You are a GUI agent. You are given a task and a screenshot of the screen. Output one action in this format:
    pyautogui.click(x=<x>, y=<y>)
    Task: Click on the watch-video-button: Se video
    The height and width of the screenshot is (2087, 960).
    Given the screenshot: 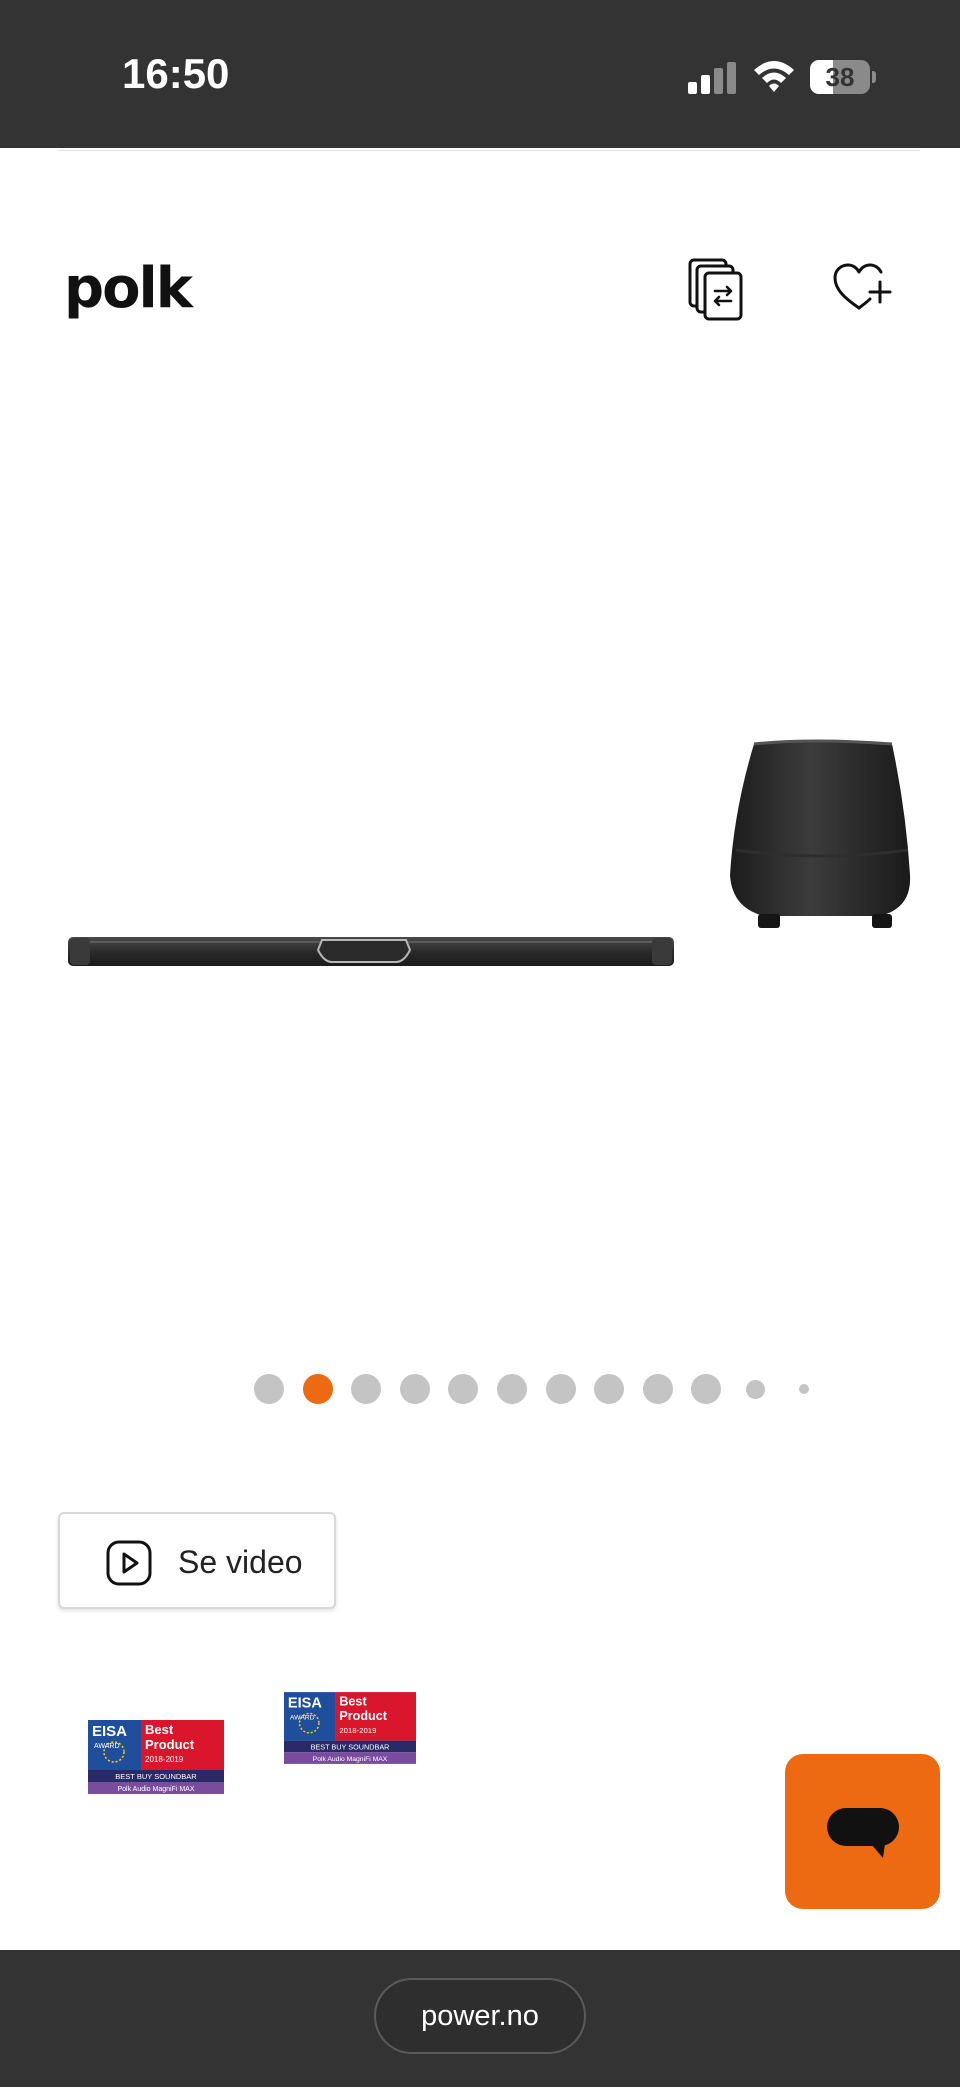 What is the action you would take?
    pyautogui.click(x=197, y=1560)
    